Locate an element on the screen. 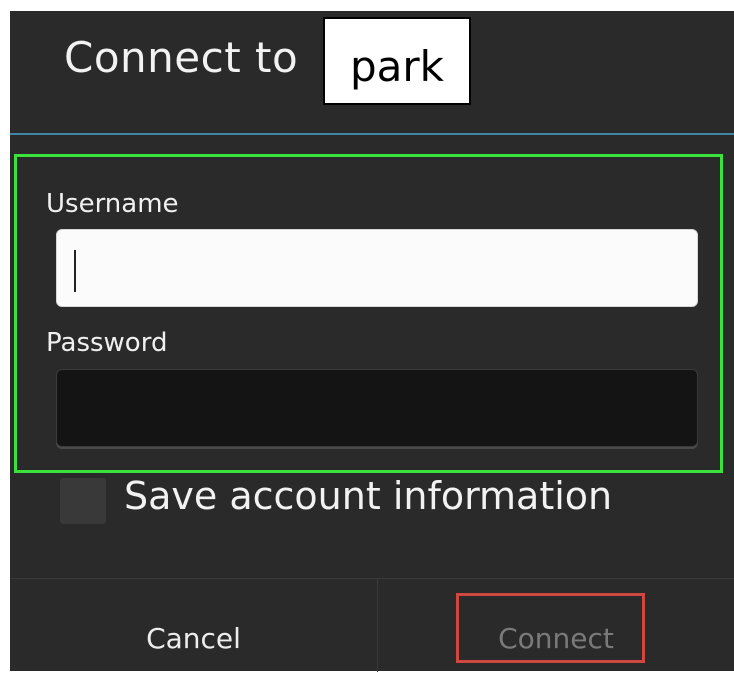 The image size is (734, 699). save-account-checkbox is located at coordinates (83, 501).